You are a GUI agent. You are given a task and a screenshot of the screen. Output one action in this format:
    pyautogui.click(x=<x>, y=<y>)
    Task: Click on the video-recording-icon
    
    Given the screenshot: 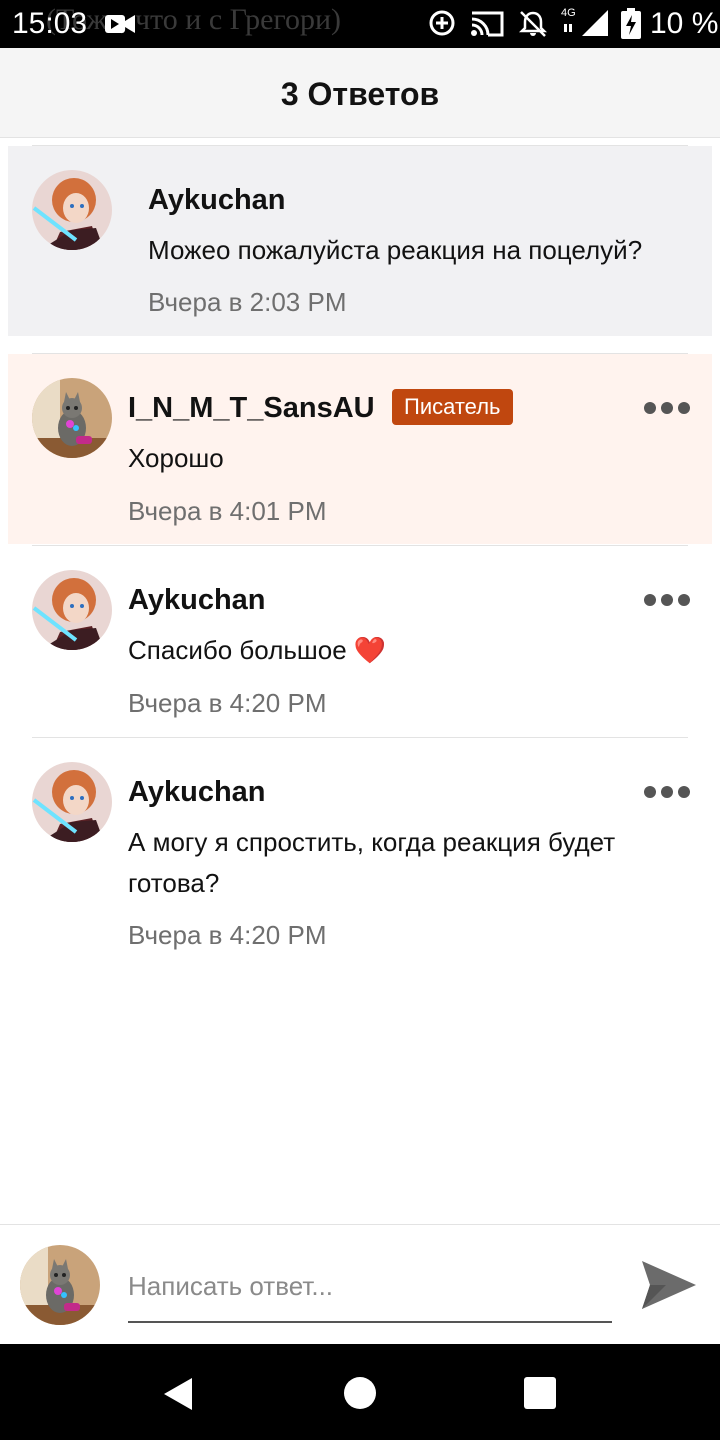 What is the action you would take?
    pyautogui.click(x=120, y=24)
    